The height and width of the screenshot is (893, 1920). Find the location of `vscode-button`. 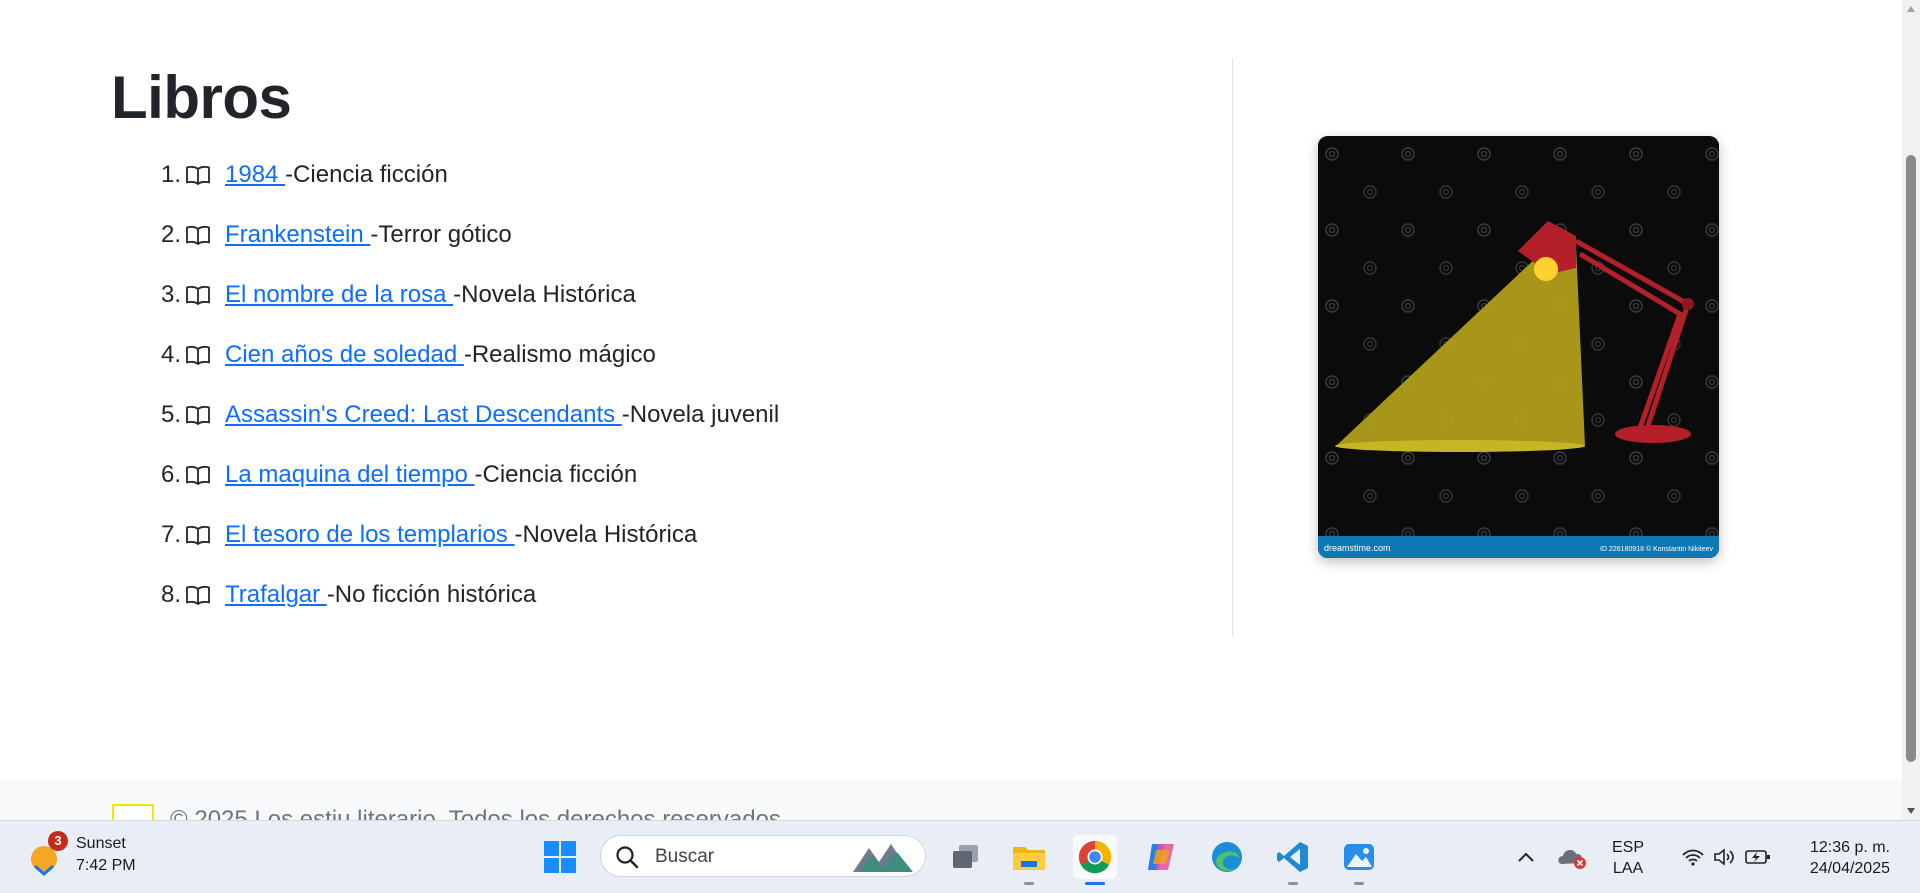

vscode-button is located at coordinates (1293, 860).